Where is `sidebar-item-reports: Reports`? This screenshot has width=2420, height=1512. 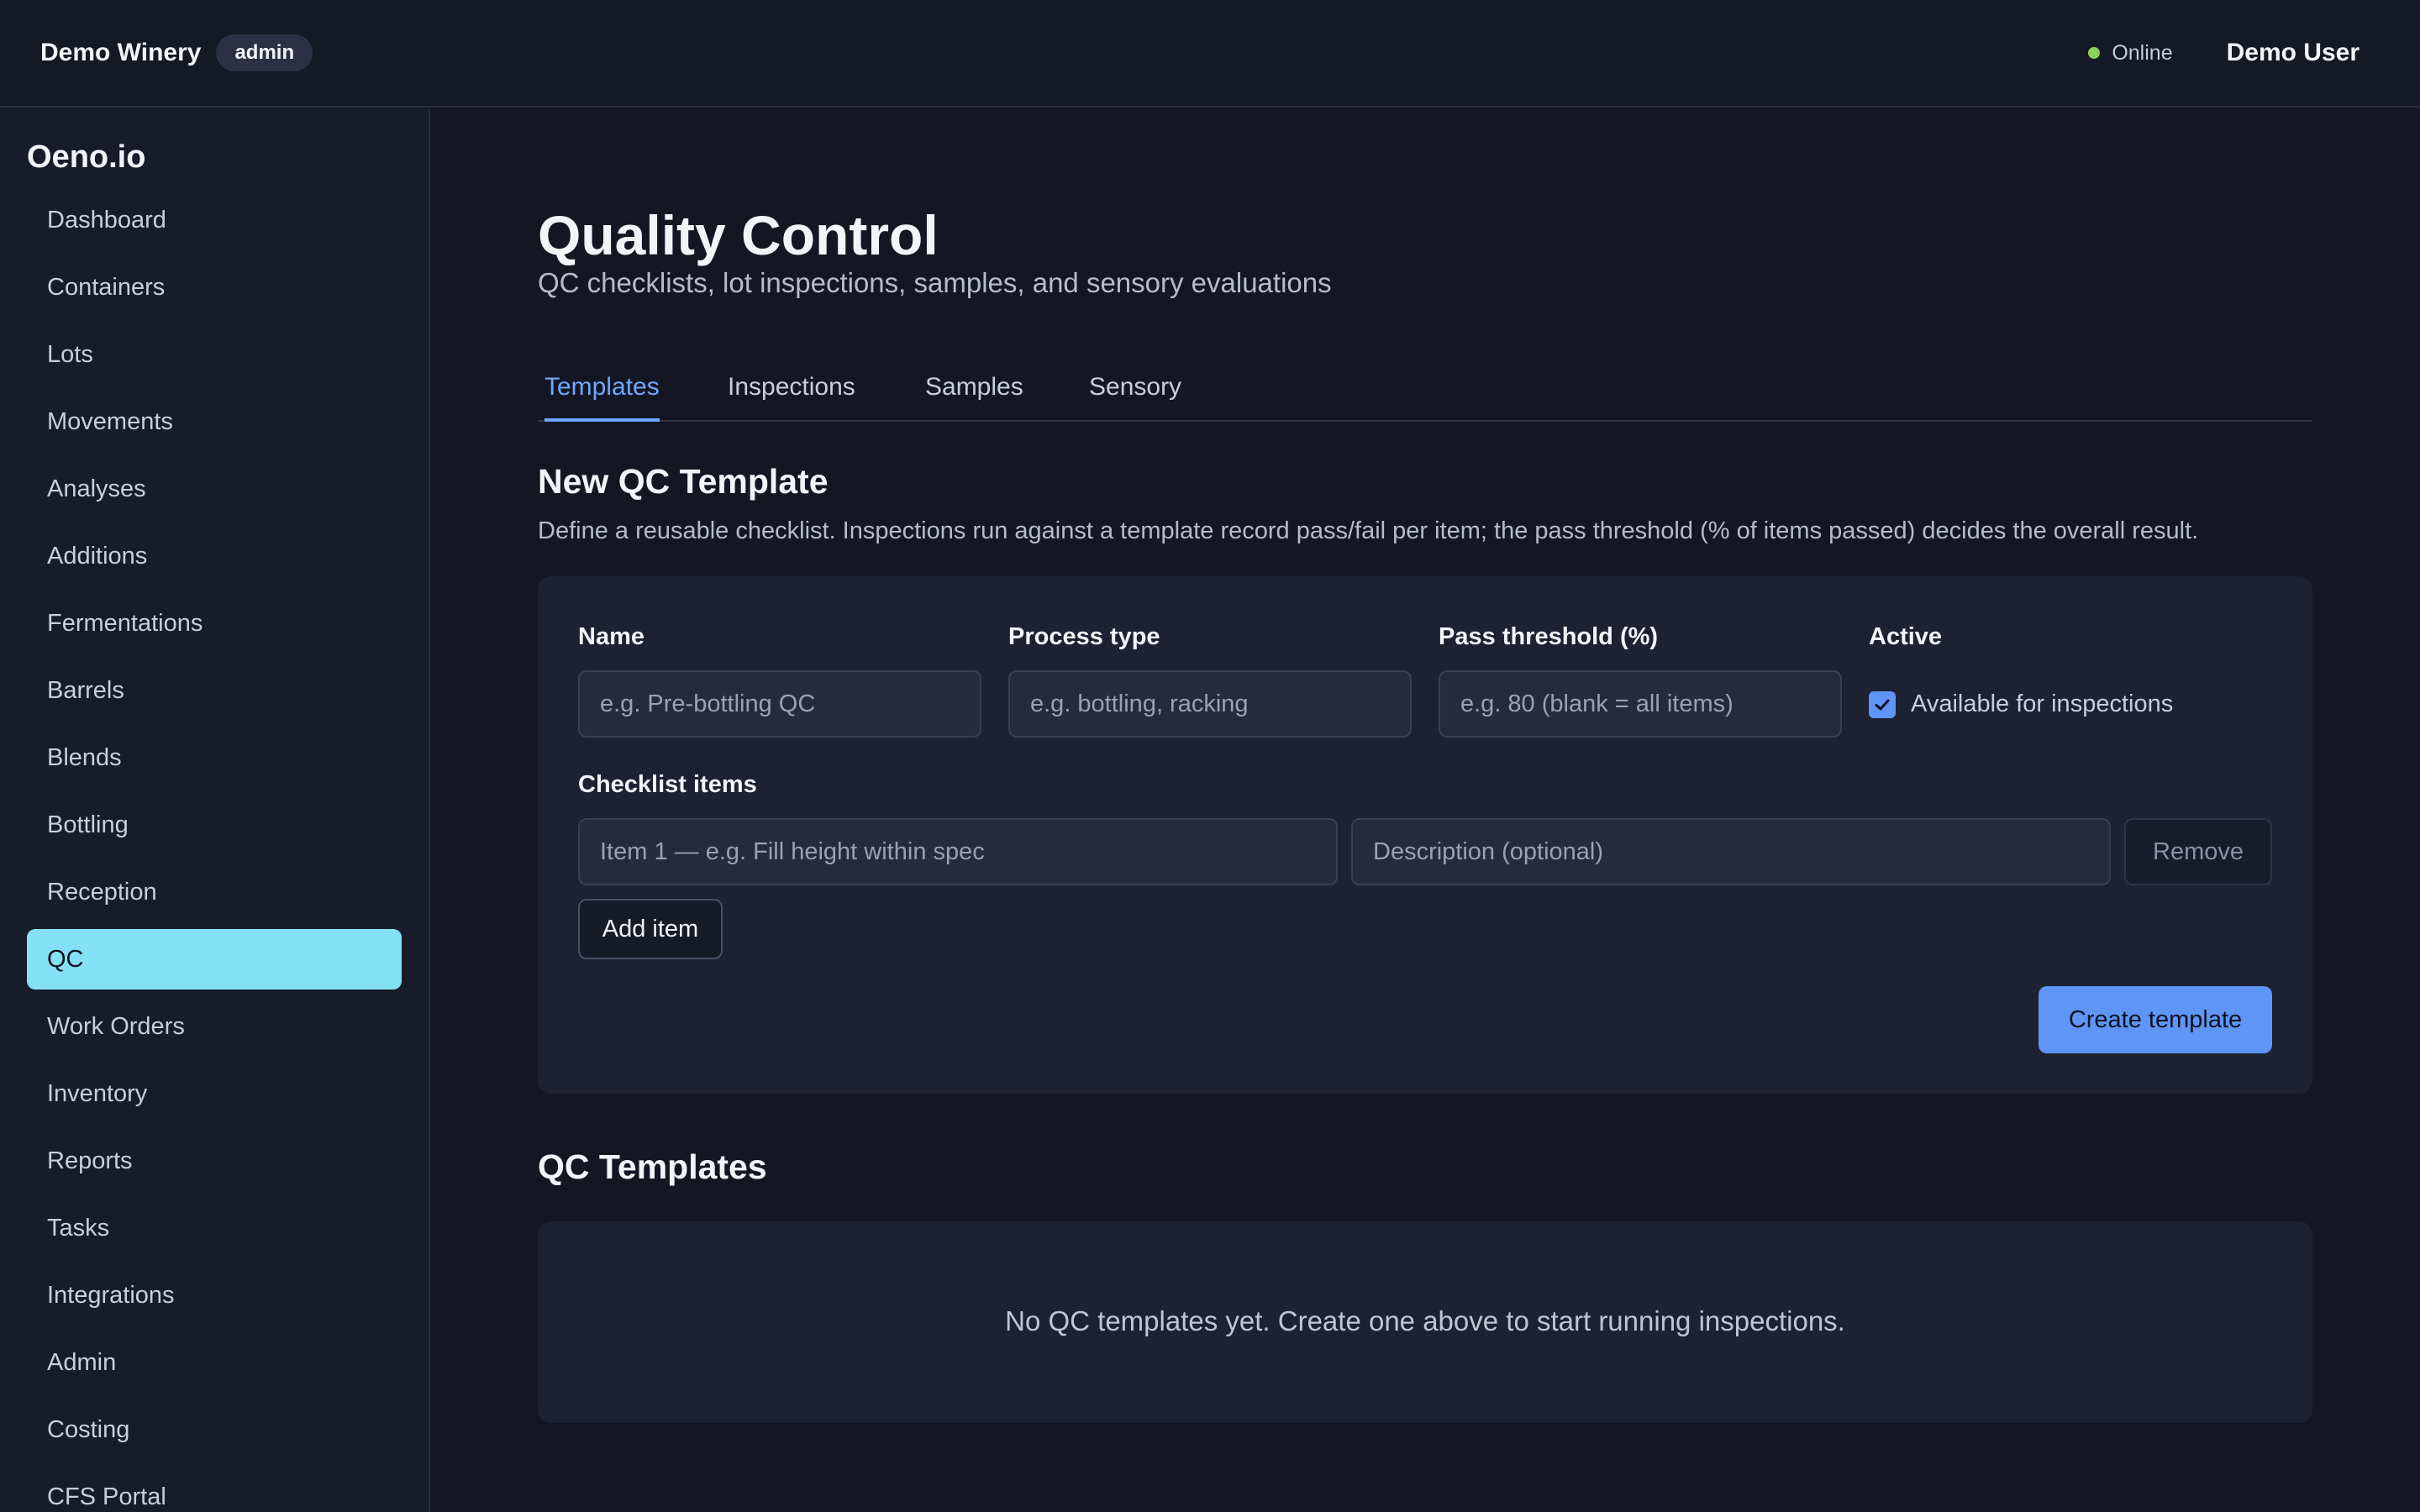 sidebar-item-reports: Reports is located at coordinates (214, 1161).